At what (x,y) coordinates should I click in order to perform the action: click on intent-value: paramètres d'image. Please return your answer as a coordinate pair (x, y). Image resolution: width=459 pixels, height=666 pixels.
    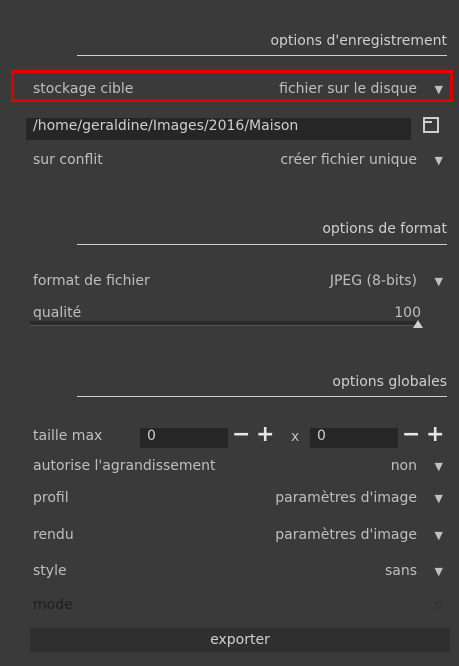
    Looking at the image, I should click on (346, 535).